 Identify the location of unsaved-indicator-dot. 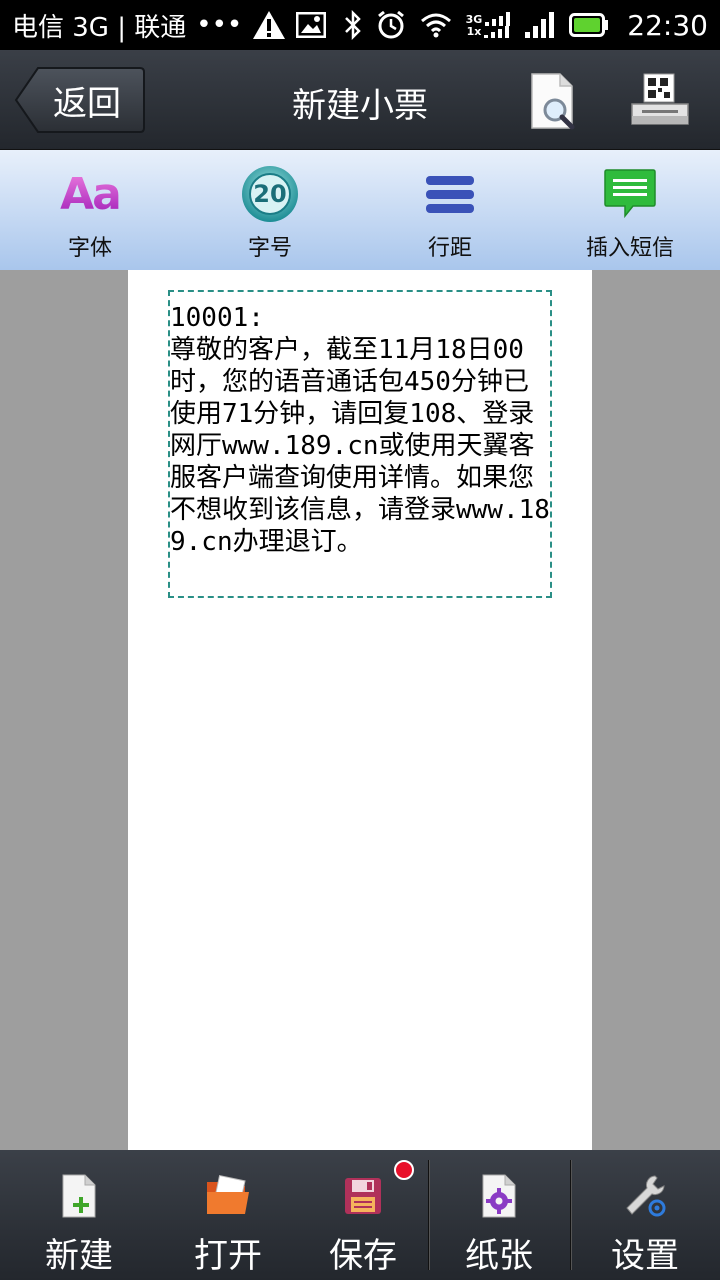
(404, 1170).